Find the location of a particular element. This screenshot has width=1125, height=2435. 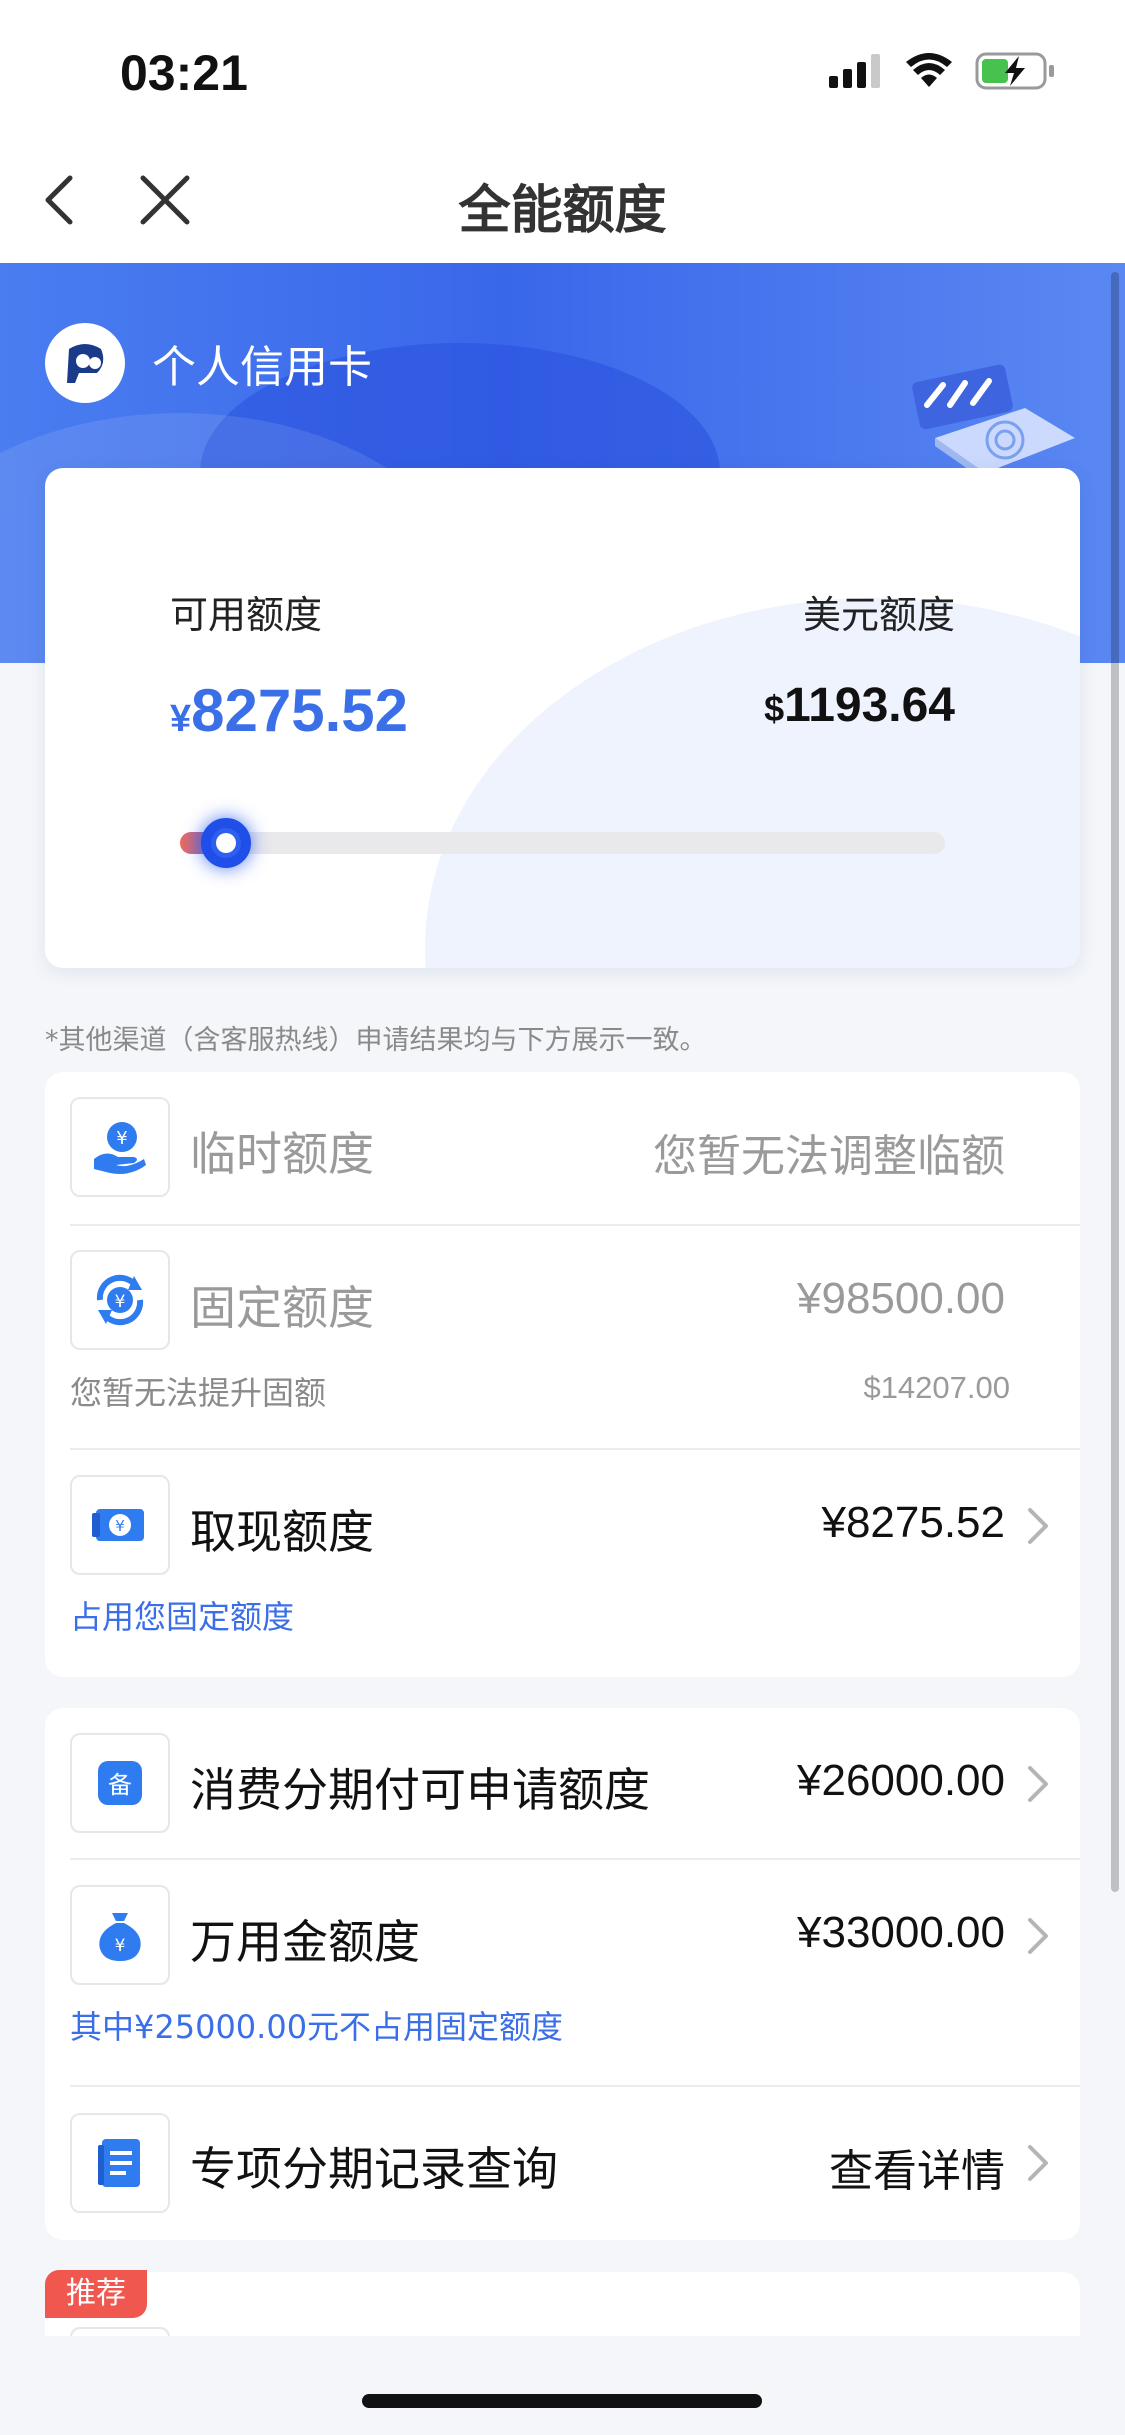

temp-limit-value: 您暂无法调整临额 is located at coordinates (829, 1156).